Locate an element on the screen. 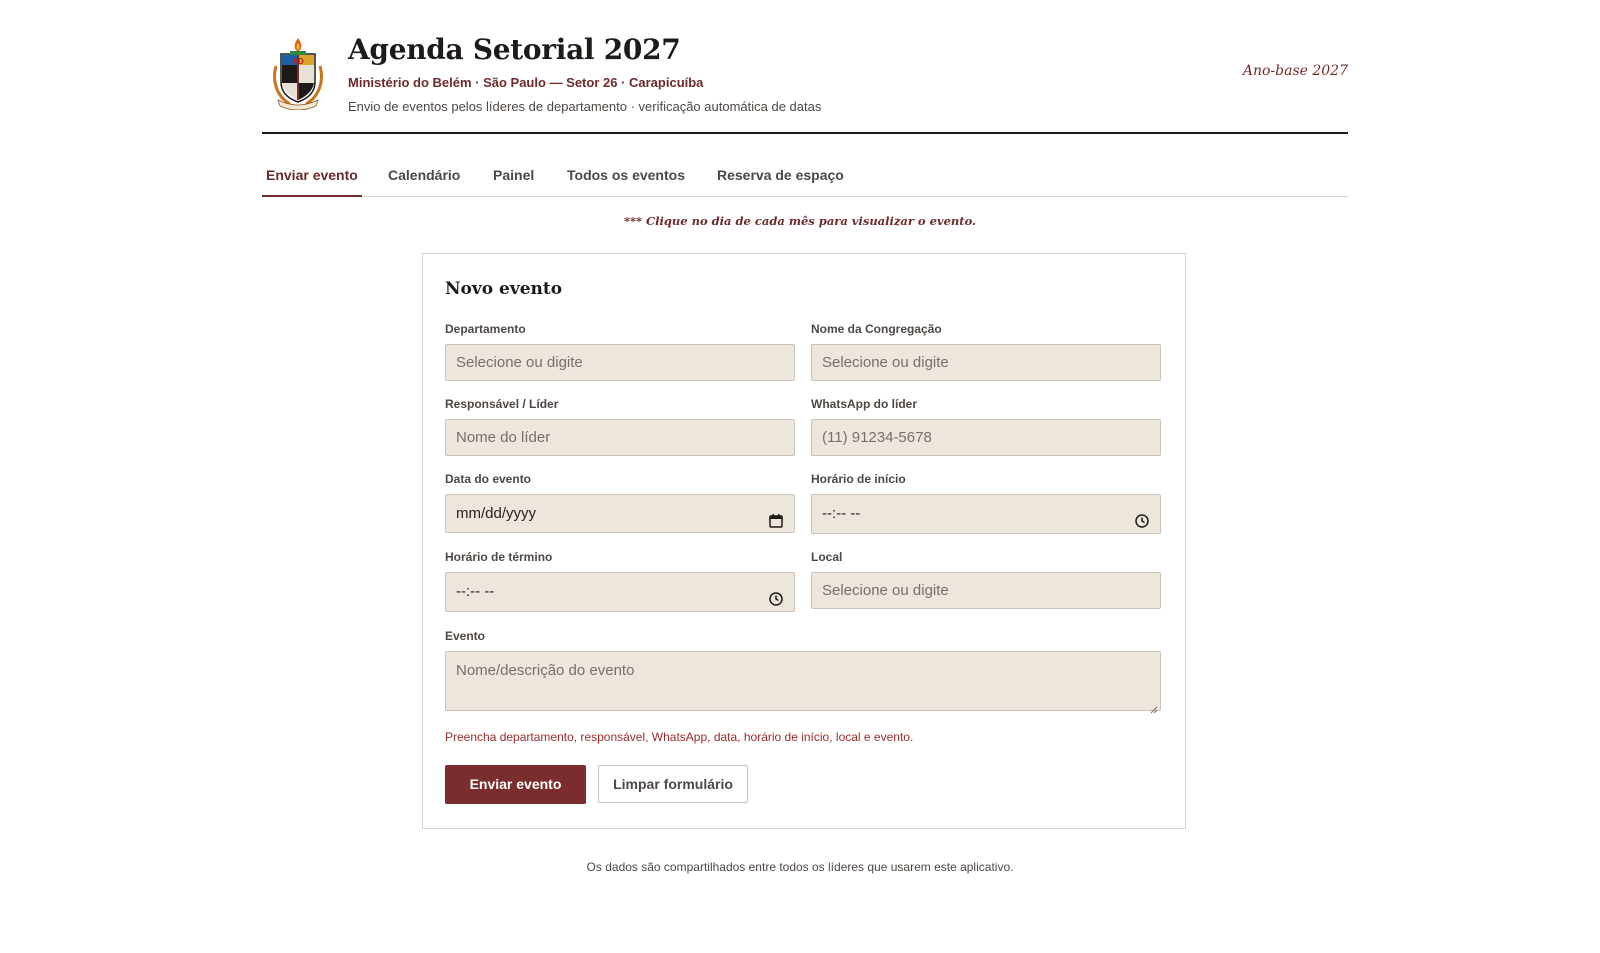 The height and width of the screenshot is (953, 1600). svg-text: AD is located at coordinates (298, 61).